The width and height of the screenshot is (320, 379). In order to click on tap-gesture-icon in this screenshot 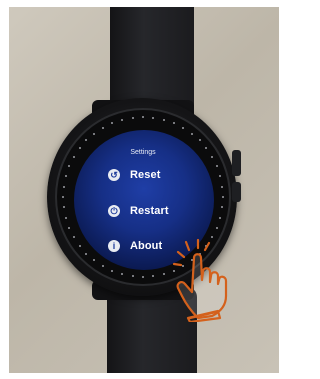, I will do `click(200, 280)`.